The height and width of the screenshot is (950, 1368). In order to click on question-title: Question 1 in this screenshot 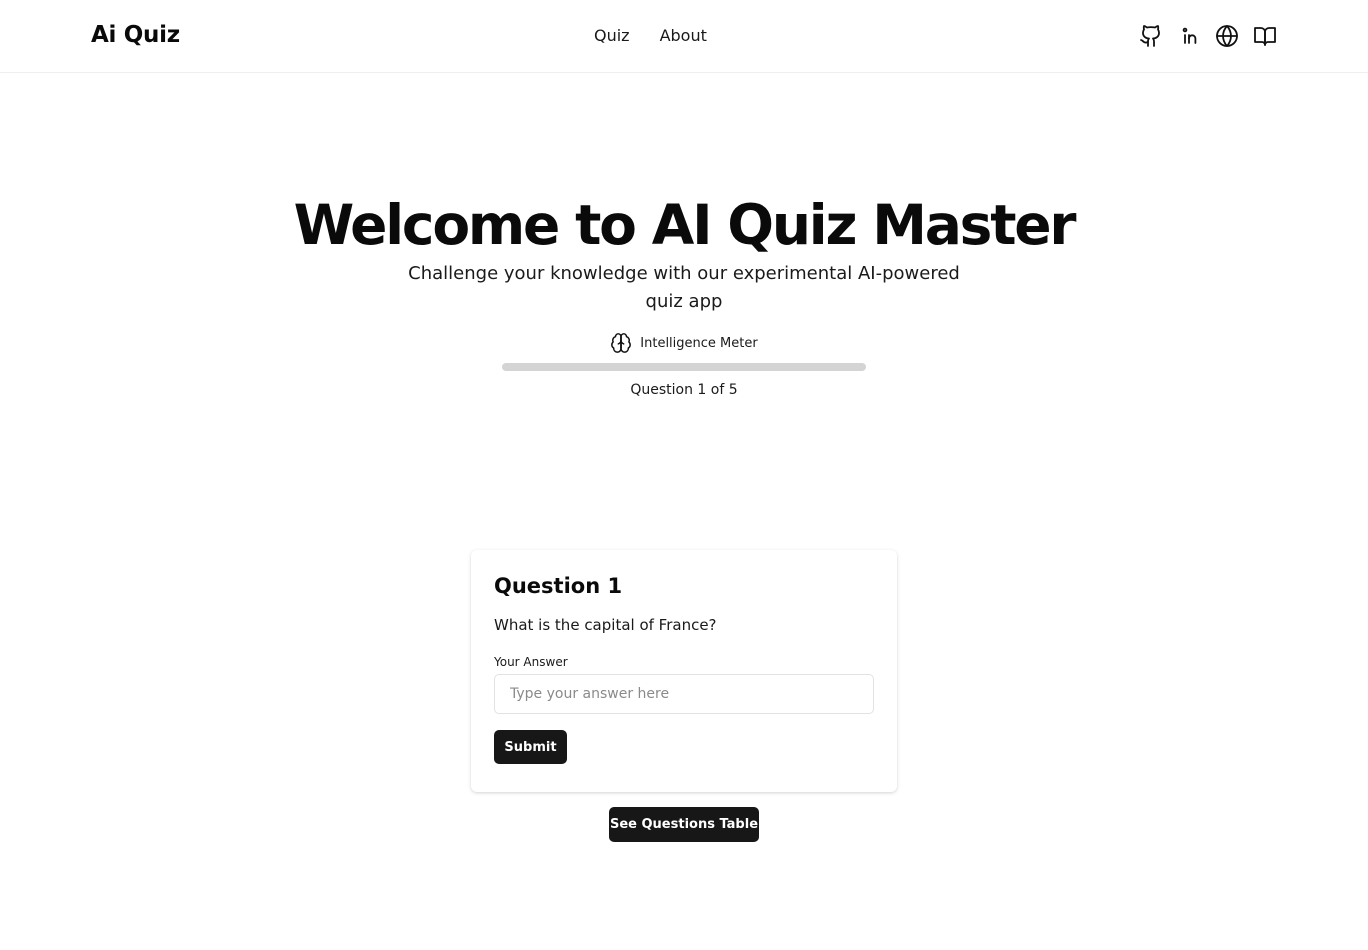, I will do `click(558, 586)`.